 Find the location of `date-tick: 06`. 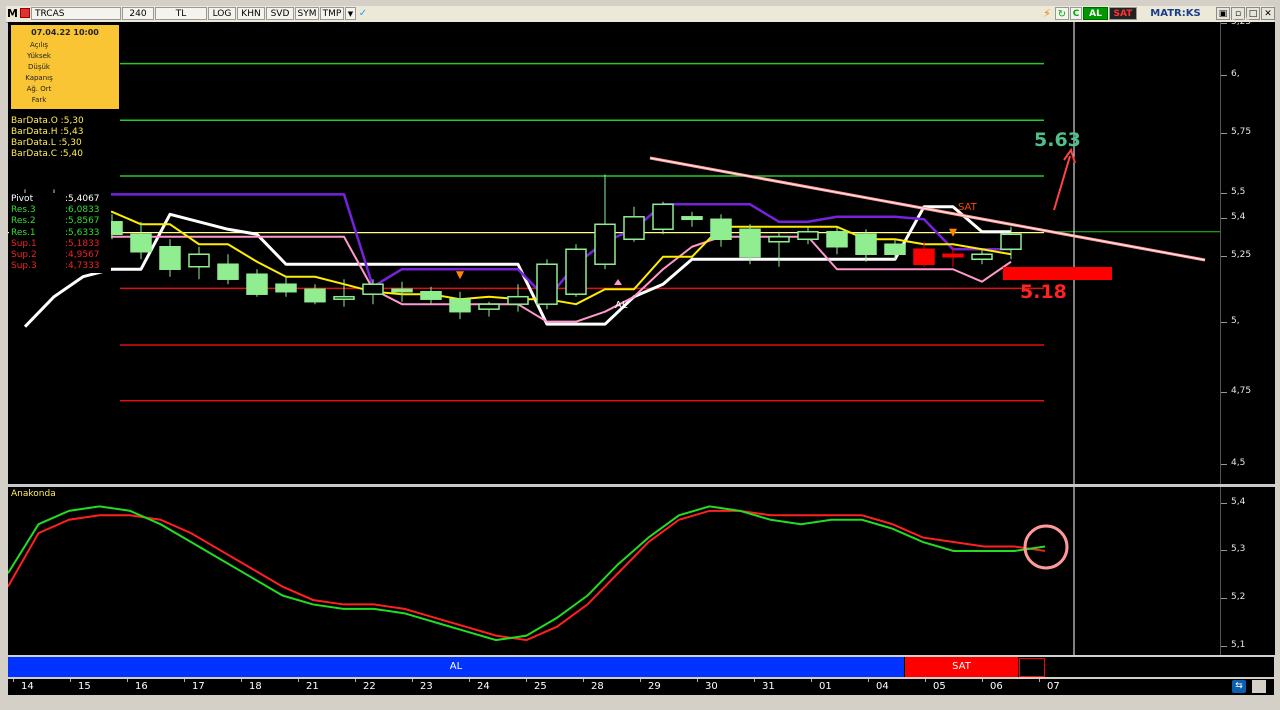

date-tick: 06 is located at coordinates (996, 686).